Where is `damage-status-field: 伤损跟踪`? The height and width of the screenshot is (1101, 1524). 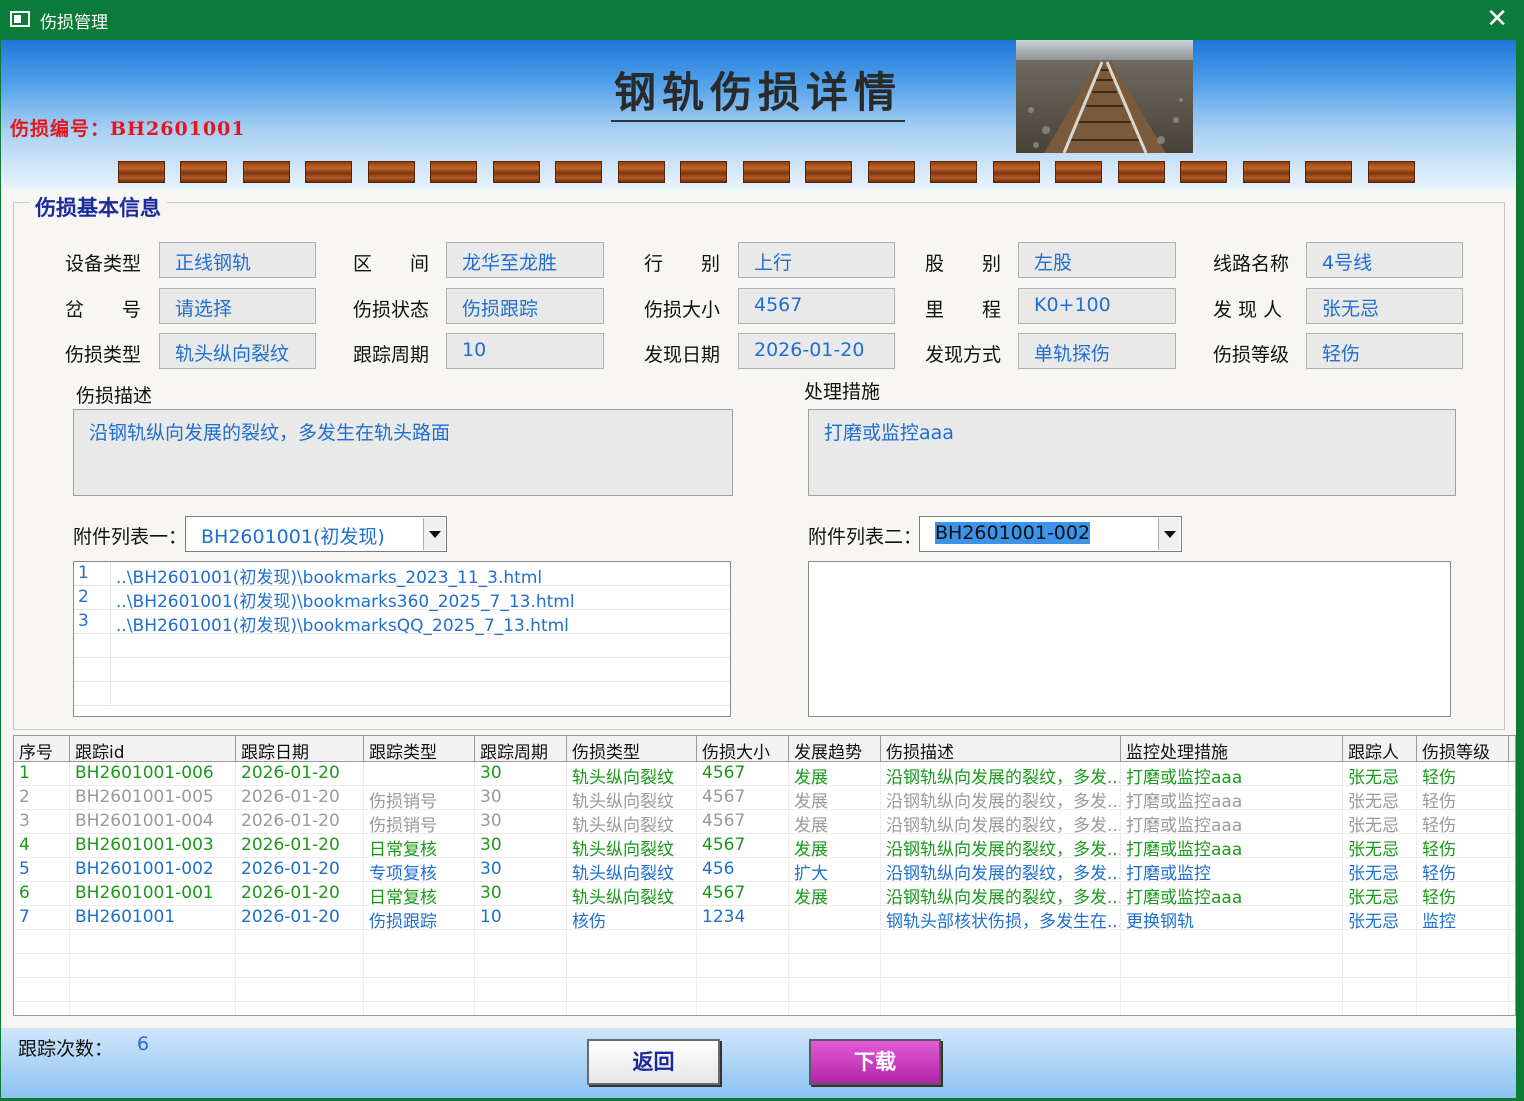 damage-status-field: 伤损跟踪 is located at coordinates (525, 306).